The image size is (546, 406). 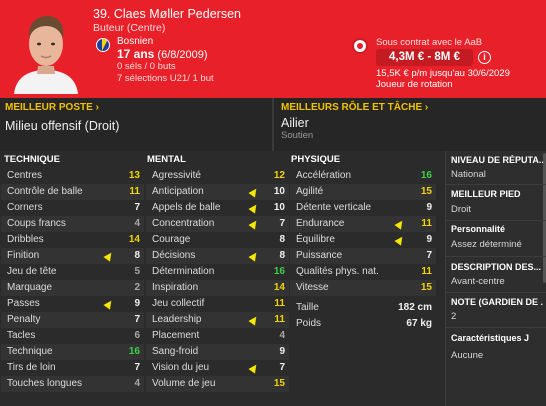 I want to click on attribute-label: Inspiration, so click(x=175, y=287).